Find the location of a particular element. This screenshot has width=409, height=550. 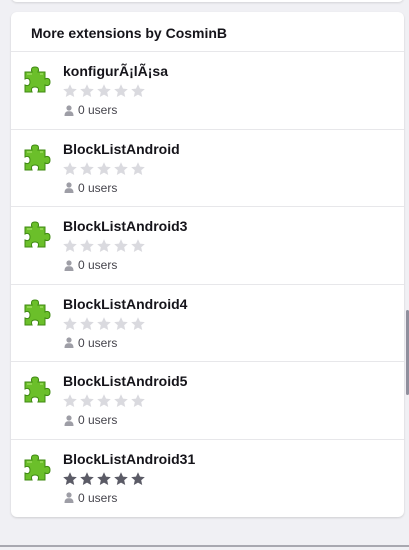

extension-list-item: BlockListAndroid3 0 users is located at coordinates (207, 246).